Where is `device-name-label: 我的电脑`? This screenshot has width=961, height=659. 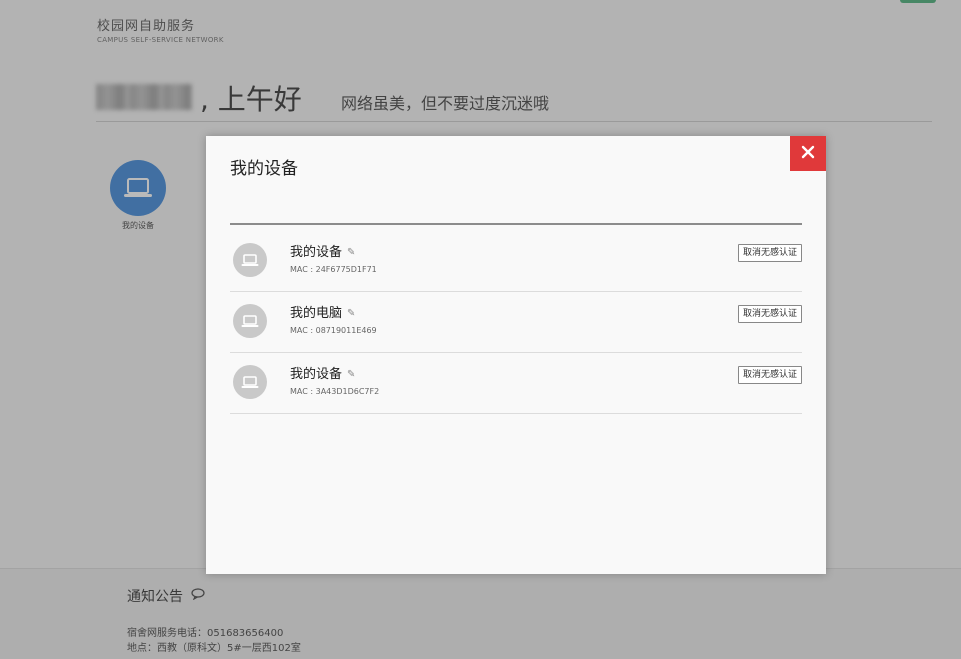 device-name-label: 我的电脑 is located at coordinates (316, 313).